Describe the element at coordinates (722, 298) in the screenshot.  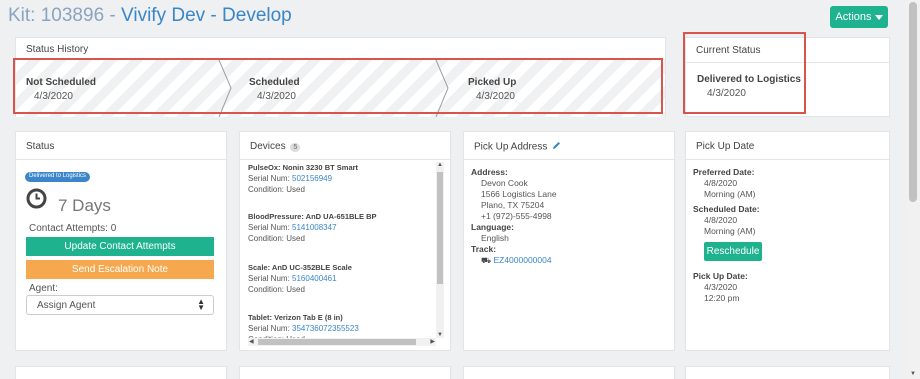
I see `pickup-time-value: 12:20 pm` at that location.